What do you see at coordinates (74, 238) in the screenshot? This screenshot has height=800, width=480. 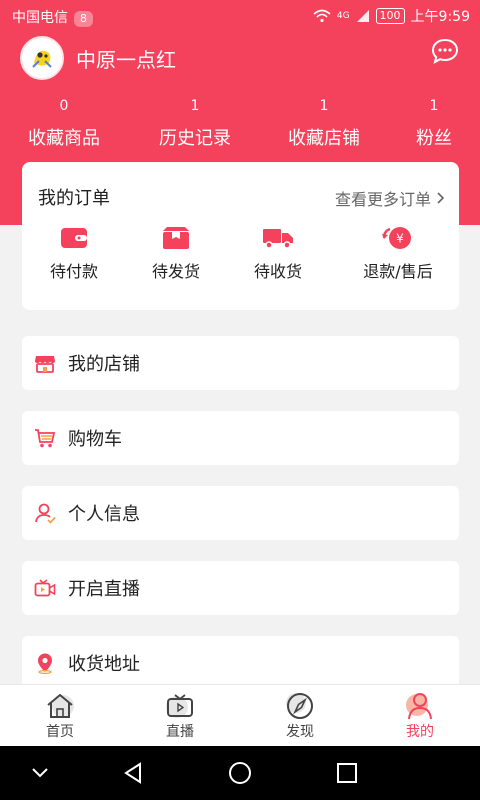 I see `wallet-icon` at bounding box center [74, 238].